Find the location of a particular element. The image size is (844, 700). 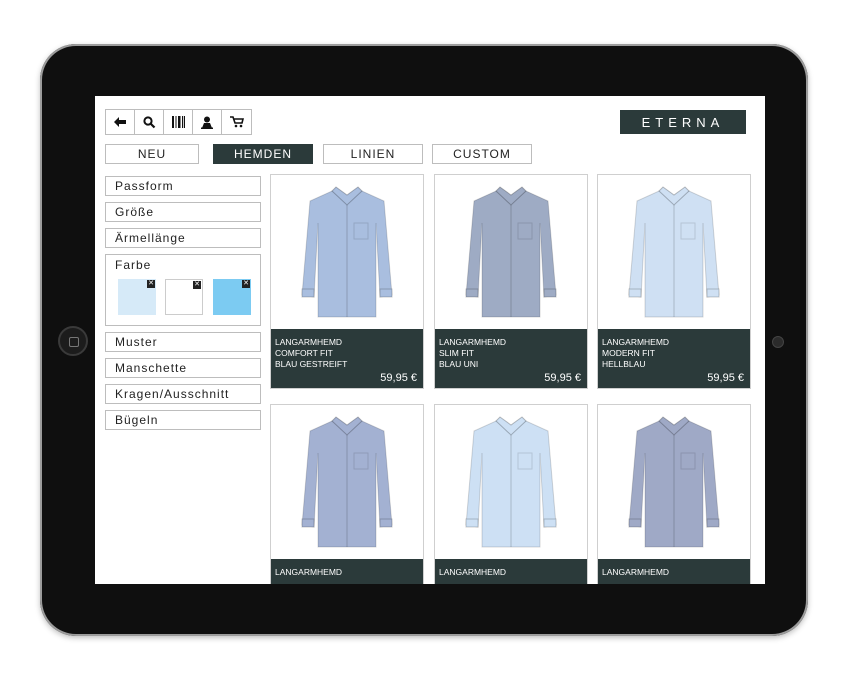

product-color: BLAU UNI is located at coordinates (459, 364).